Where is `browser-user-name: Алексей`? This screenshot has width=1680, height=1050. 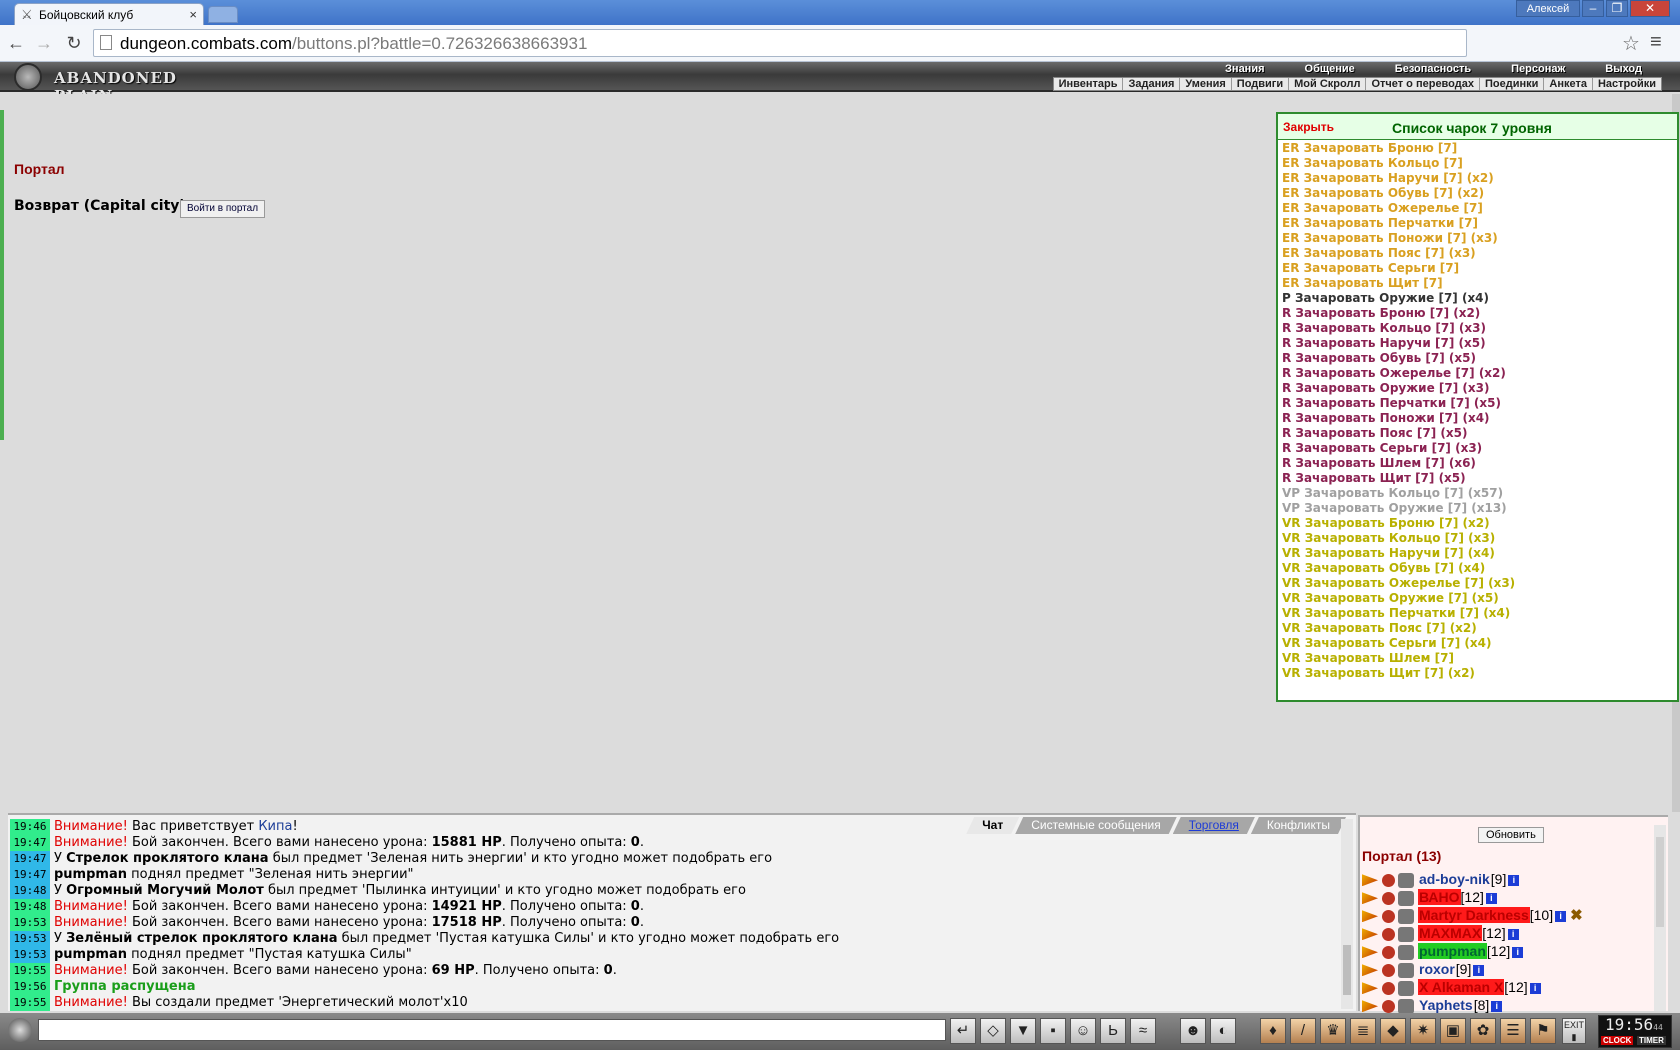 browser-user-name: Алексей is located at coordinates (1548, 8).